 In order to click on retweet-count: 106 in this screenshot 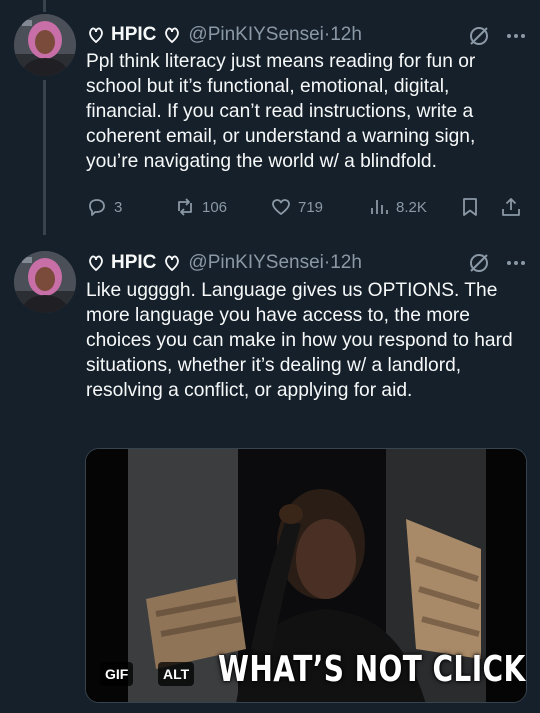, I will do `click(215, 207)`.